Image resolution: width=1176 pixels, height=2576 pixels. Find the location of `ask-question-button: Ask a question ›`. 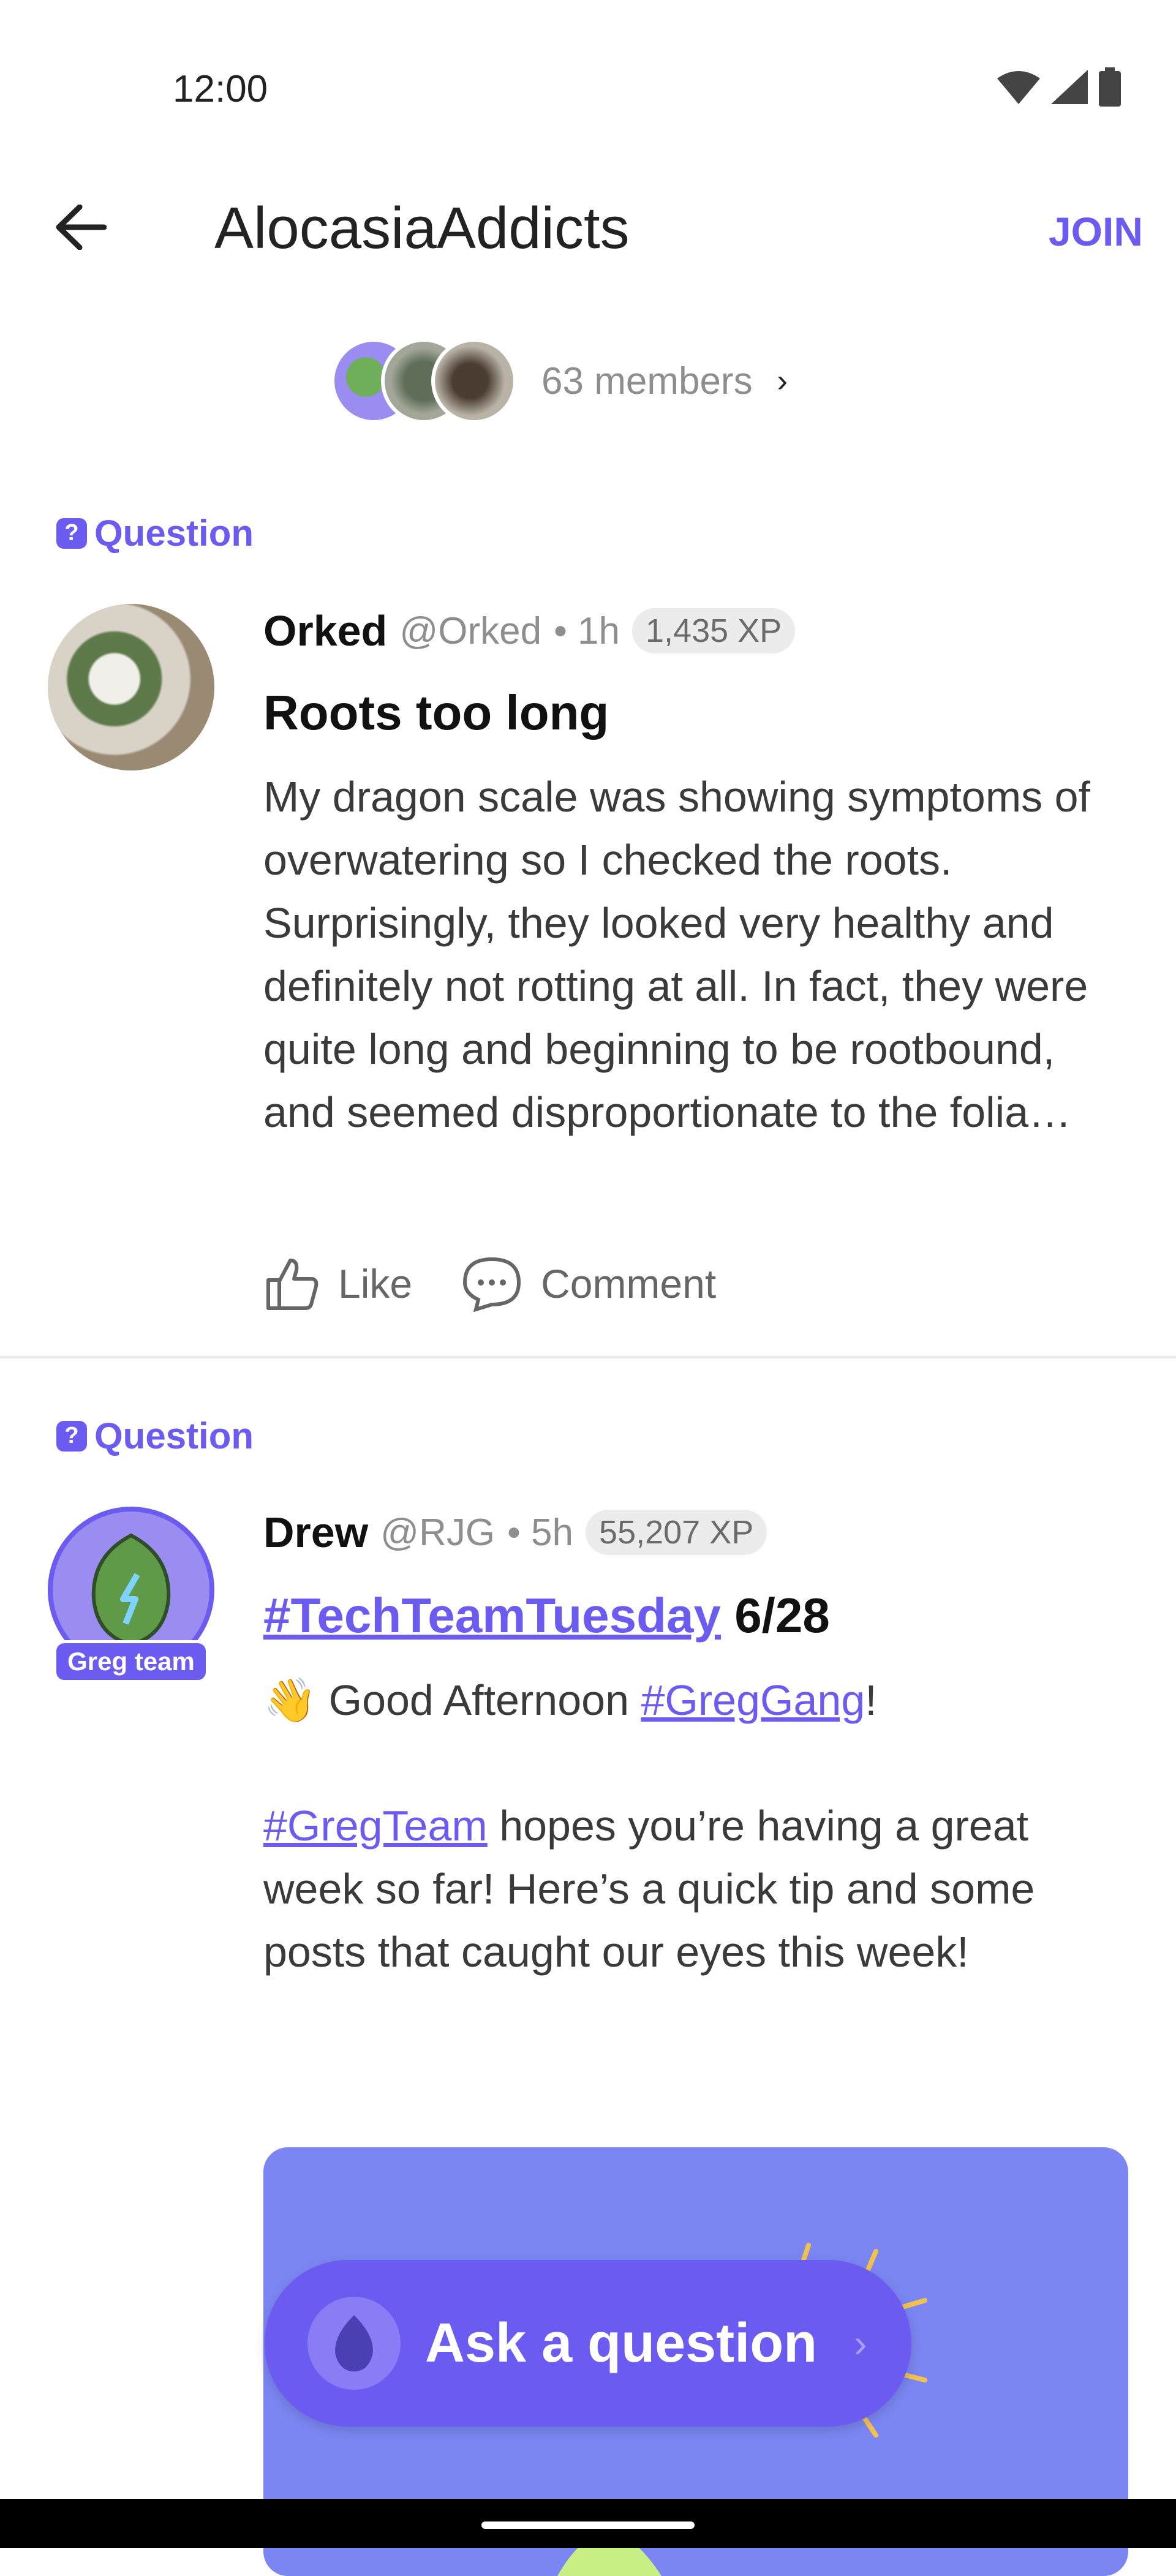

ask-question-button: Ask a question › is located at coordinates (588, 2343).